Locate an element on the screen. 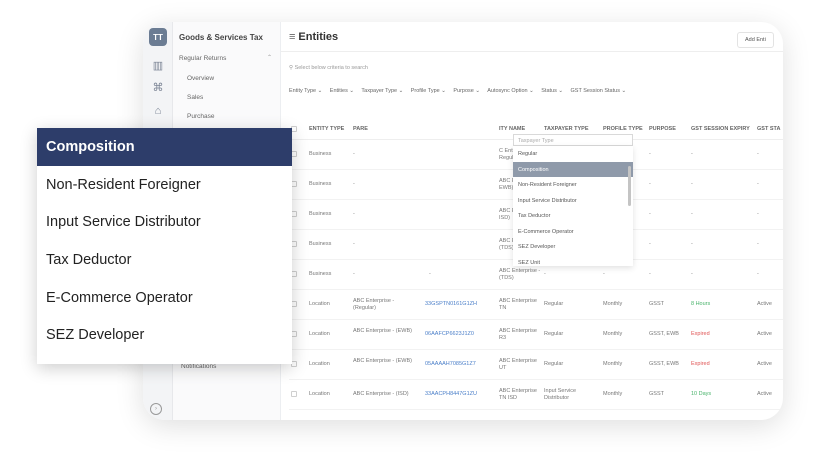 The width and height of the screenshot is (815, 474). cell-gstin: 05AAAAH7085G1Z7 is located at coordinates (450, 364).